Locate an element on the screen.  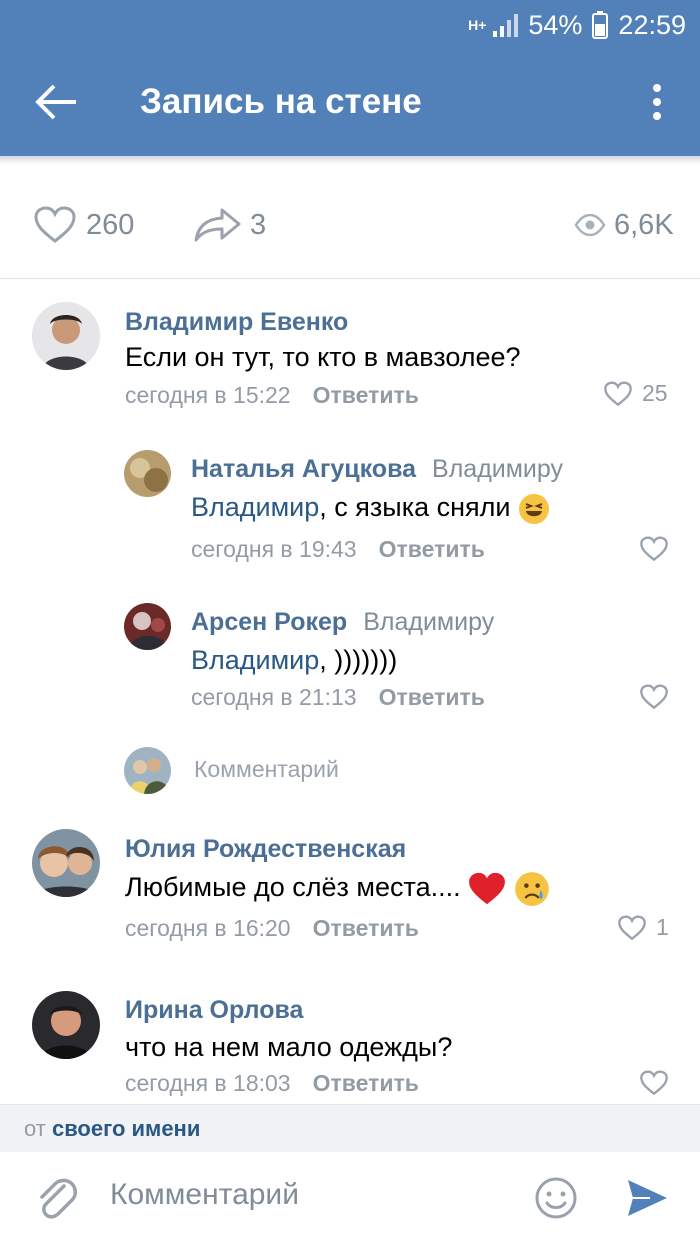
comment-like-button: 25 is located at coordinates (636, 393).